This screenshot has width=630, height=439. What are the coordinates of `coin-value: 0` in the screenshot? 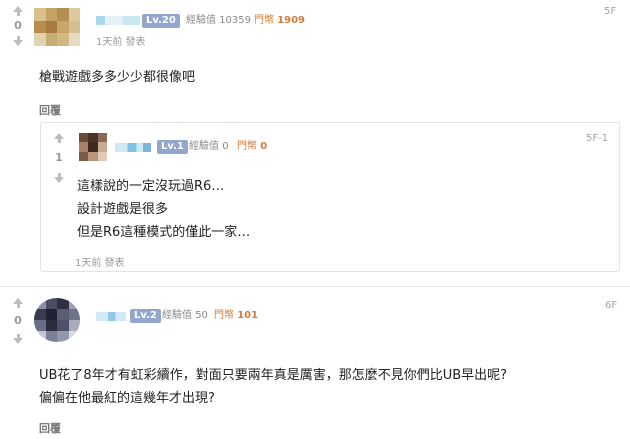 It's located at (264, 146).